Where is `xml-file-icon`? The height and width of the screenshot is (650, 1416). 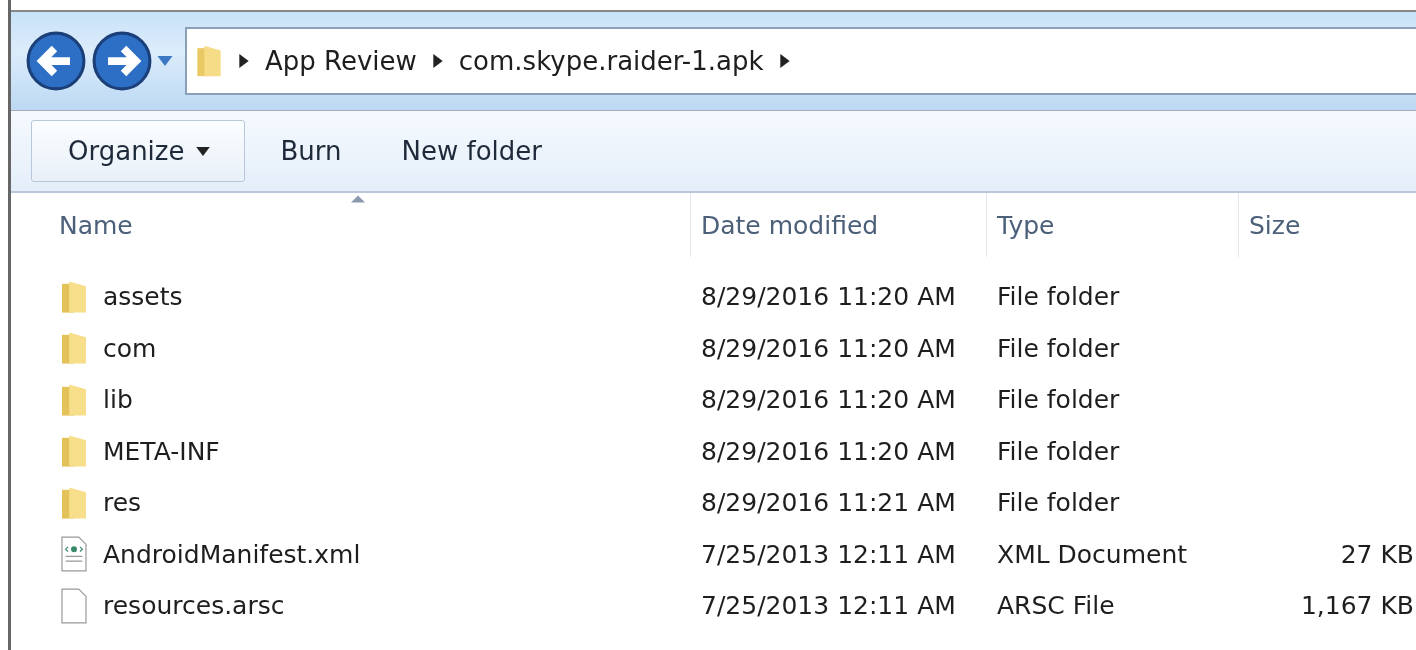
xml-file-icon is located at coordinates (74, 554).